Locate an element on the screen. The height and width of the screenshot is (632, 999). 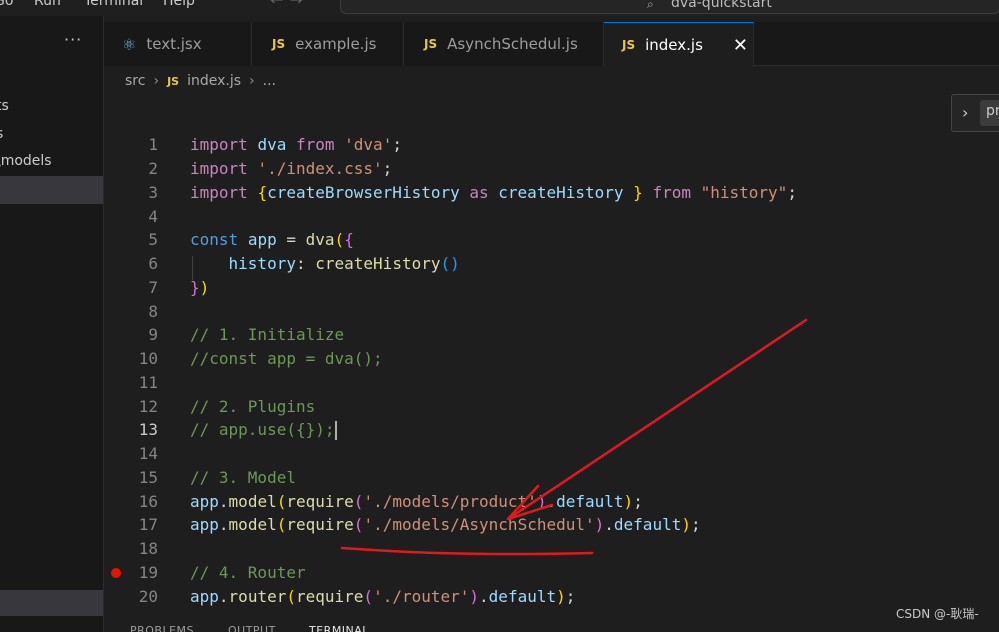
code-line: 10 //const app = dva(); is located at coordinates (551, 359).